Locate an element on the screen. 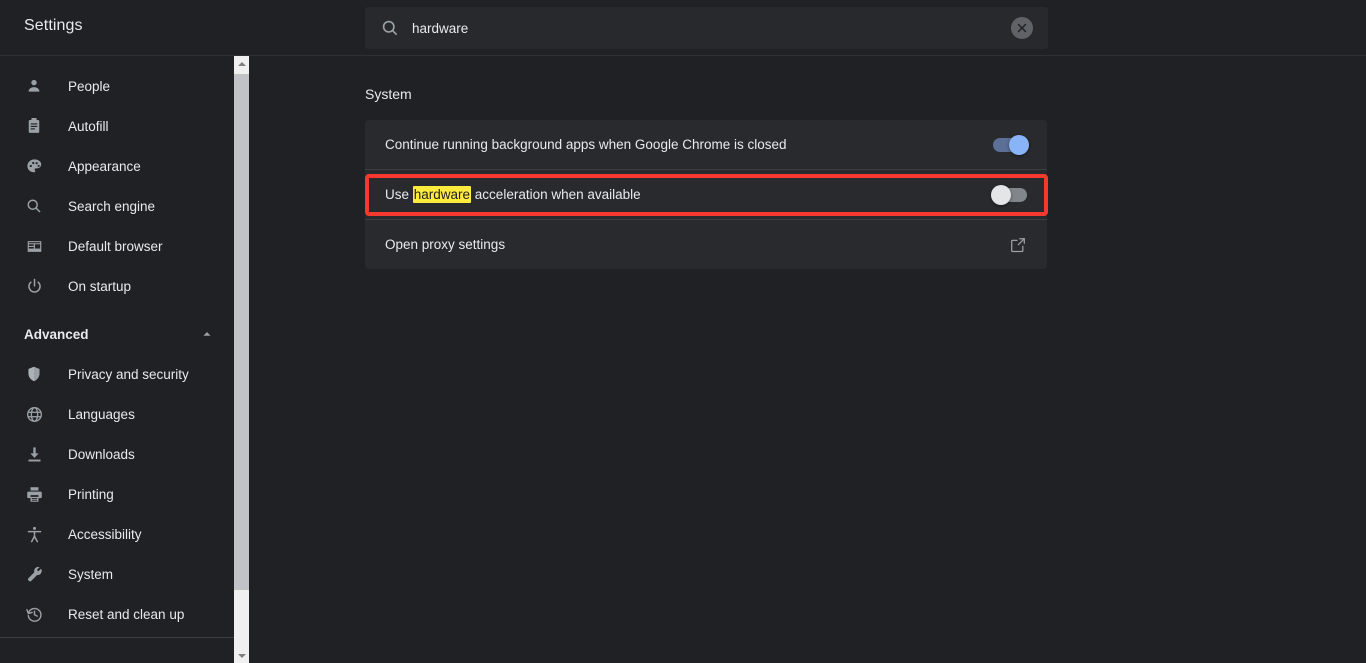 This screenshot has height=663, width=1366. top-bar: Settings is located at coordinates (683, 28).